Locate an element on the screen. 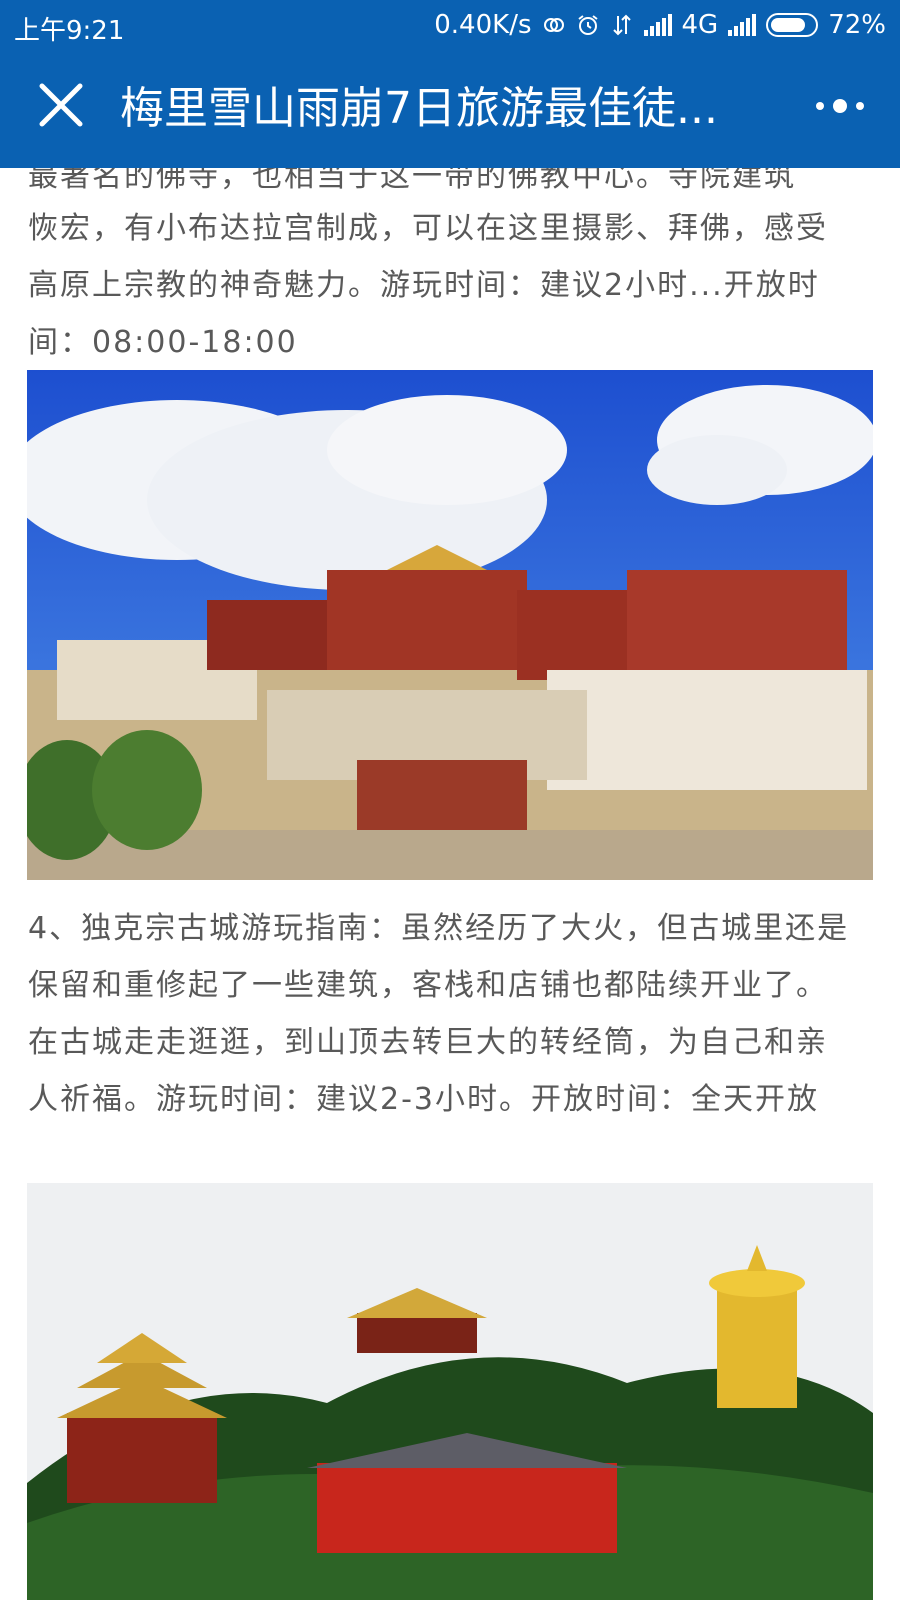 The image size is (900, 1600). battery-icon is located at coordinates (792, 25).